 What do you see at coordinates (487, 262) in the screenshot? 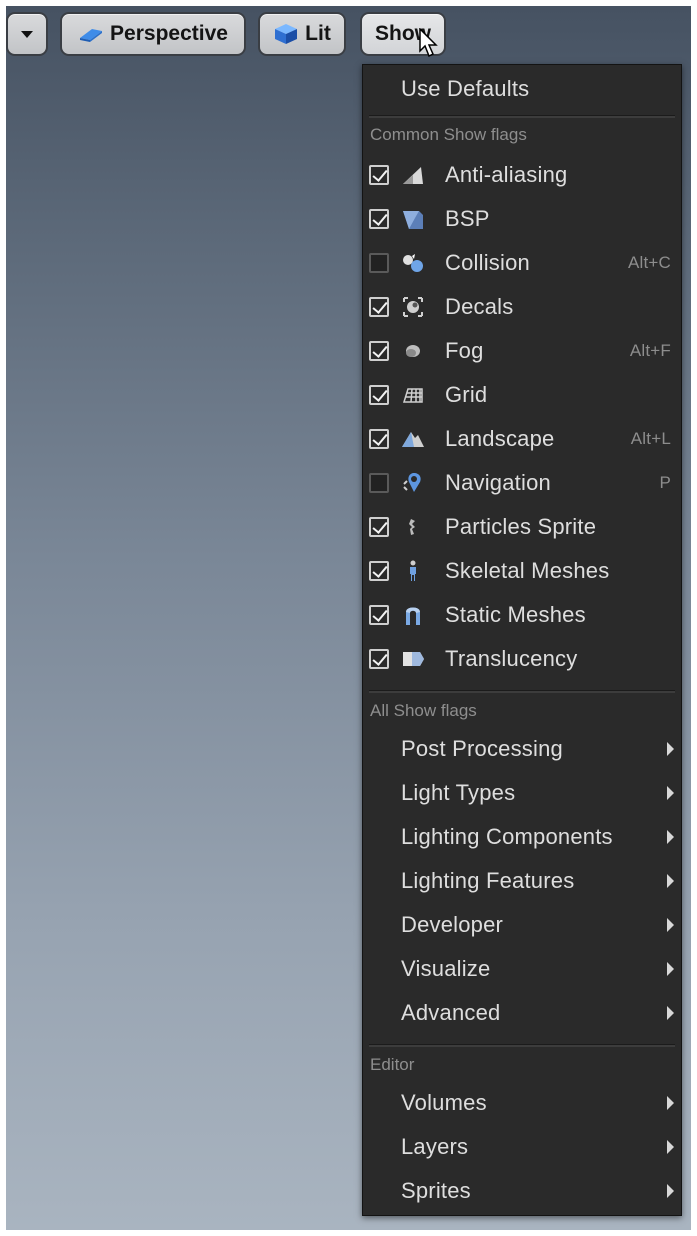
I see `collision-label: Collision` at bounding box center [487, 262].